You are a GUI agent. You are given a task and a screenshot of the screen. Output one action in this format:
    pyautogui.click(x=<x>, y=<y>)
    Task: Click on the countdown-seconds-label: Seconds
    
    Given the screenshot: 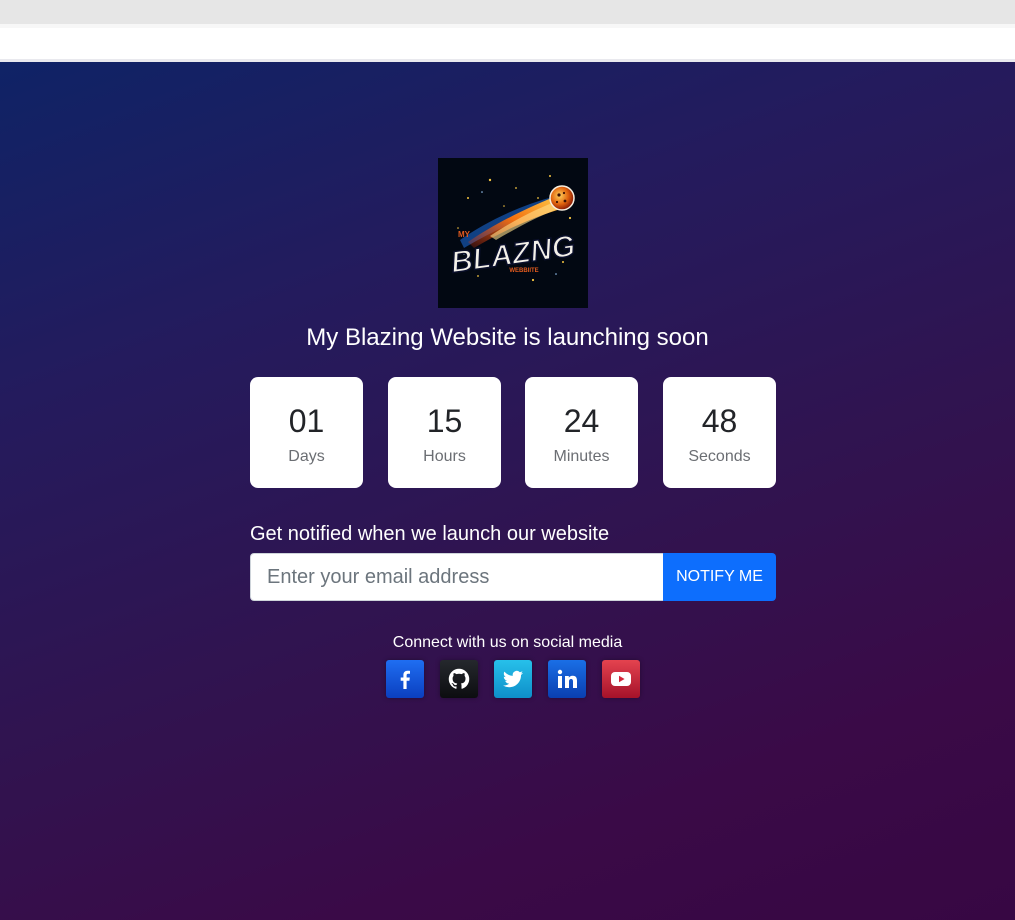 What is the action you would take?
    pyautogui.click(x=719, y=456)
    